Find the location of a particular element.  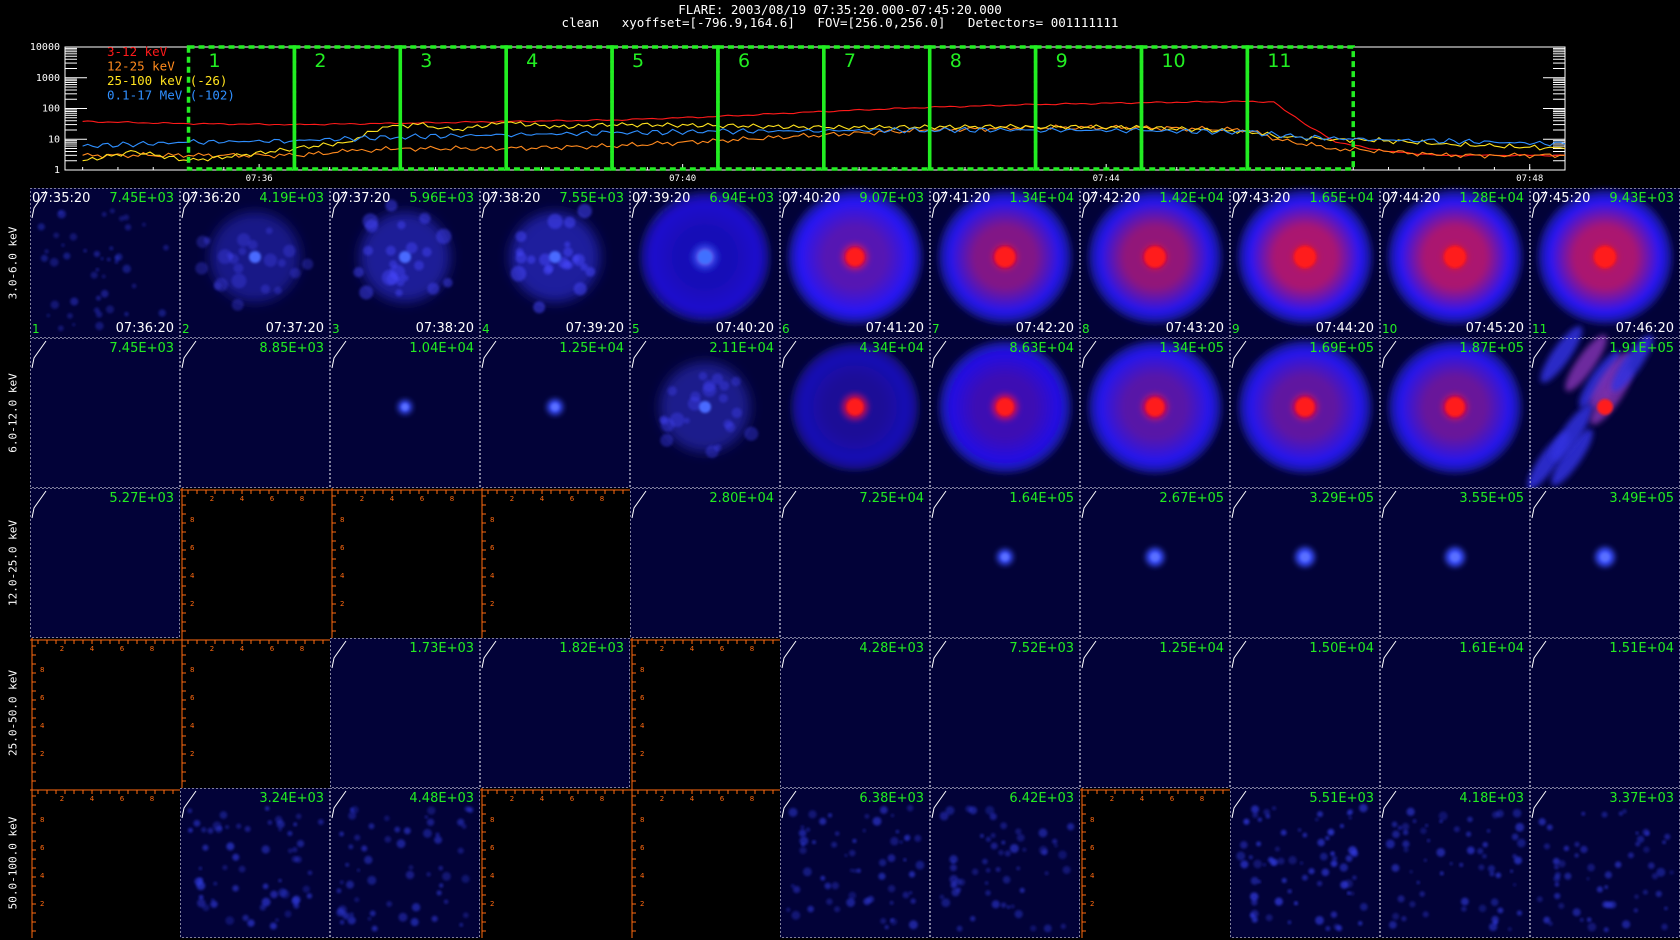

peak-value: 3.37E+03 is located at coordinates (1641, 798).